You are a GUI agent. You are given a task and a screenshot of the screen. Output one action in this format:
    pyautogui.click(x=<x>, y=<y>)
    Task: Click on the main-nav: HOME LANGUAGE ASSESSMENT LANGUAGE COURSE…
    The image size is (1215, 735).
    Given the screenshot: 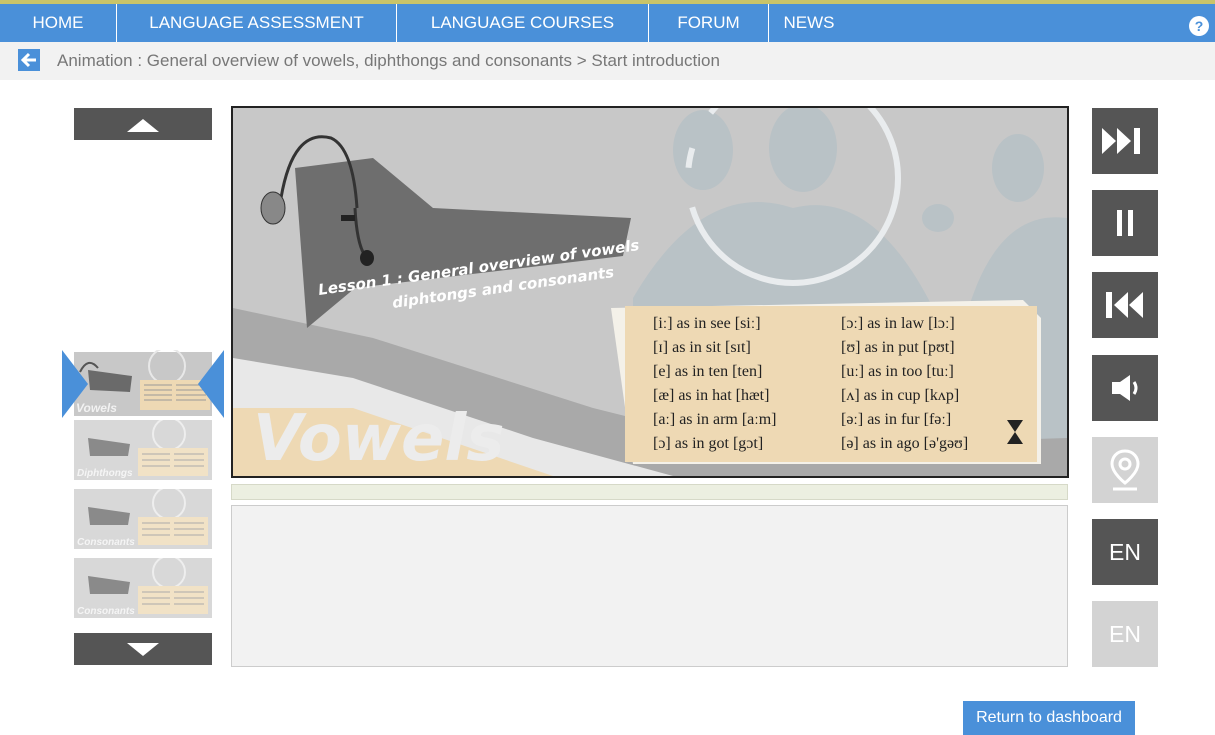 What is the action you would take?
    pyautogui.click(x=607, y=23)
    